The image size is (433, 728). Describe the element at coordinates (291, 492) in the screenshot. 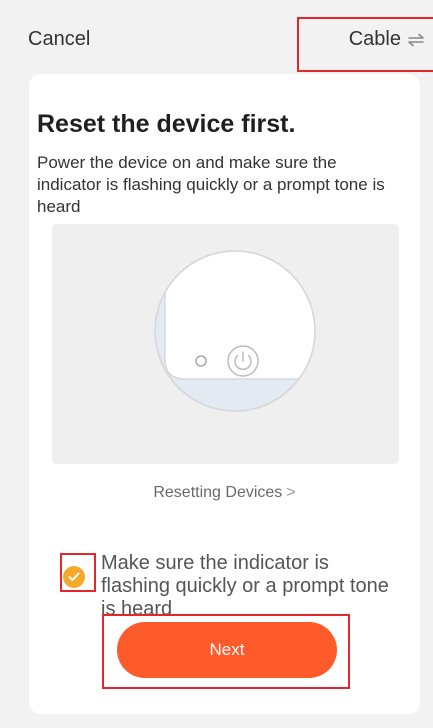

I see `chevron-right-icon: >` at that location.